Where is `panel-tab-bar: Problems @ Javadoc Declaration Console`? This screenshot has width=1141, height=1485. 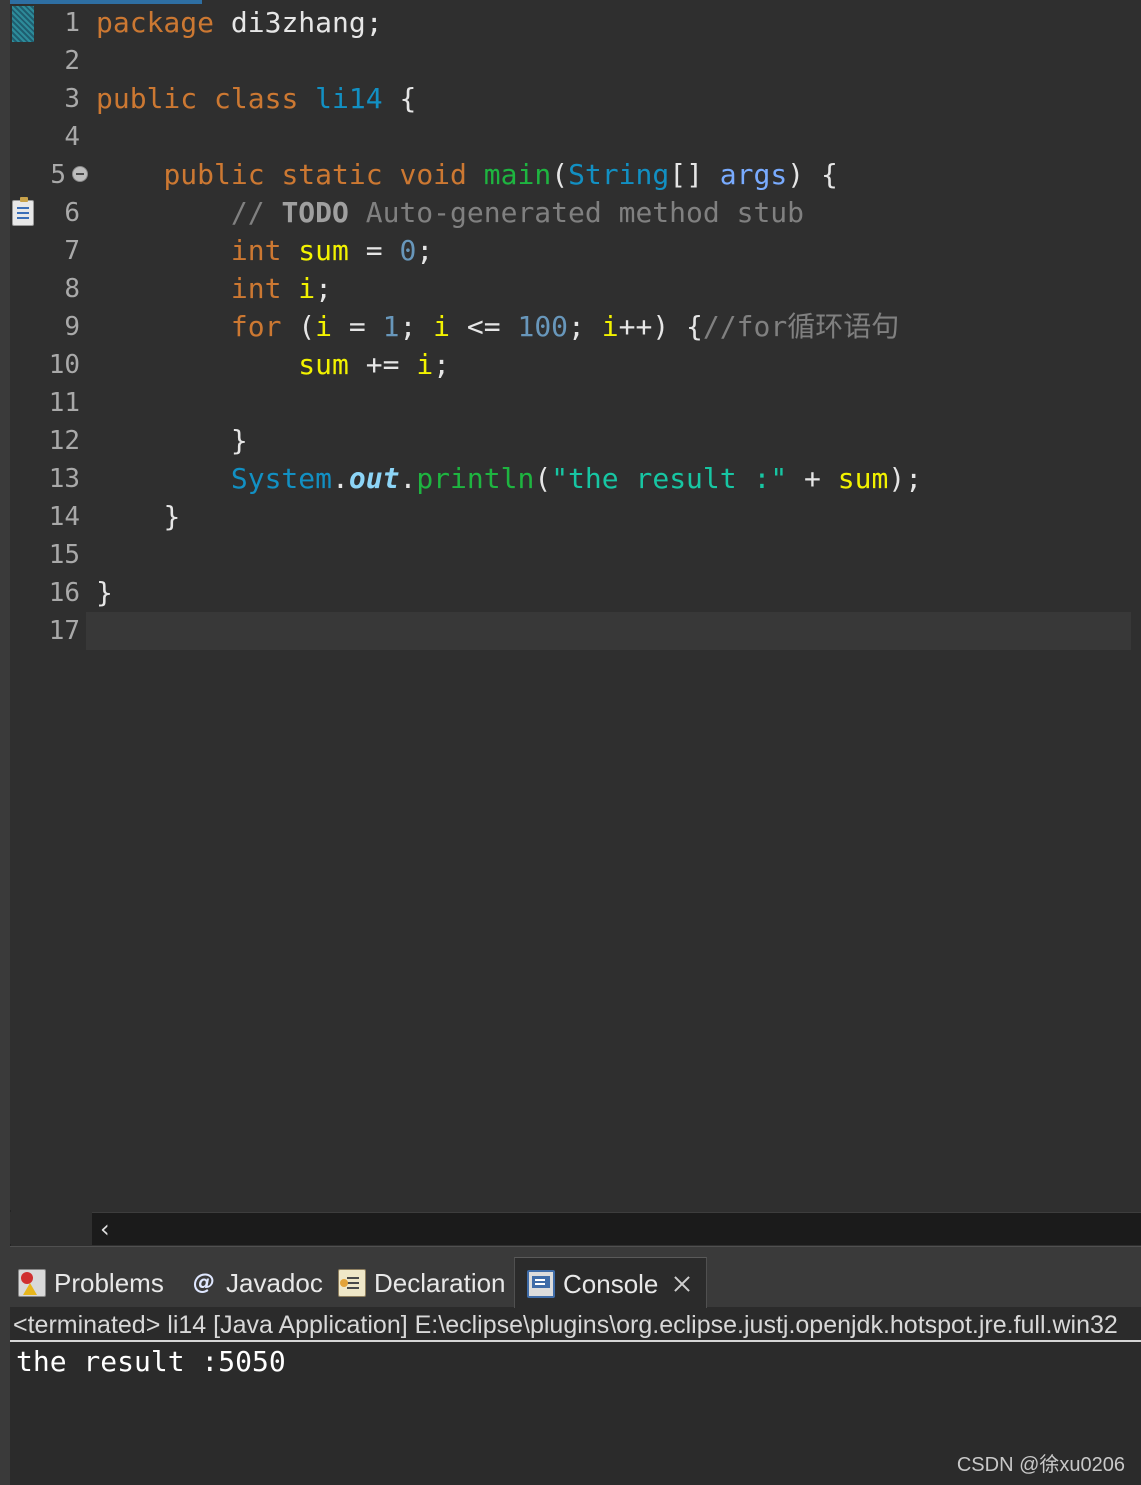 panel-tab-bar: Problems @ Javadoc Declaration Console is located at coordinates (575, 1277).